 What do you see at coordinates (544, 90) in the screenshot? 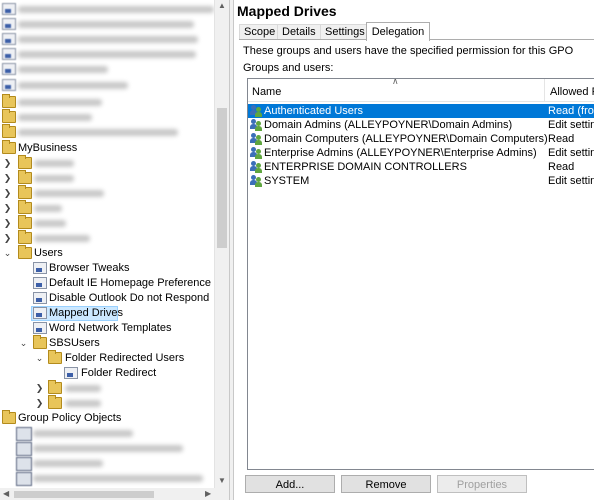
I see `column-separator` at bounding box center [544, 90].